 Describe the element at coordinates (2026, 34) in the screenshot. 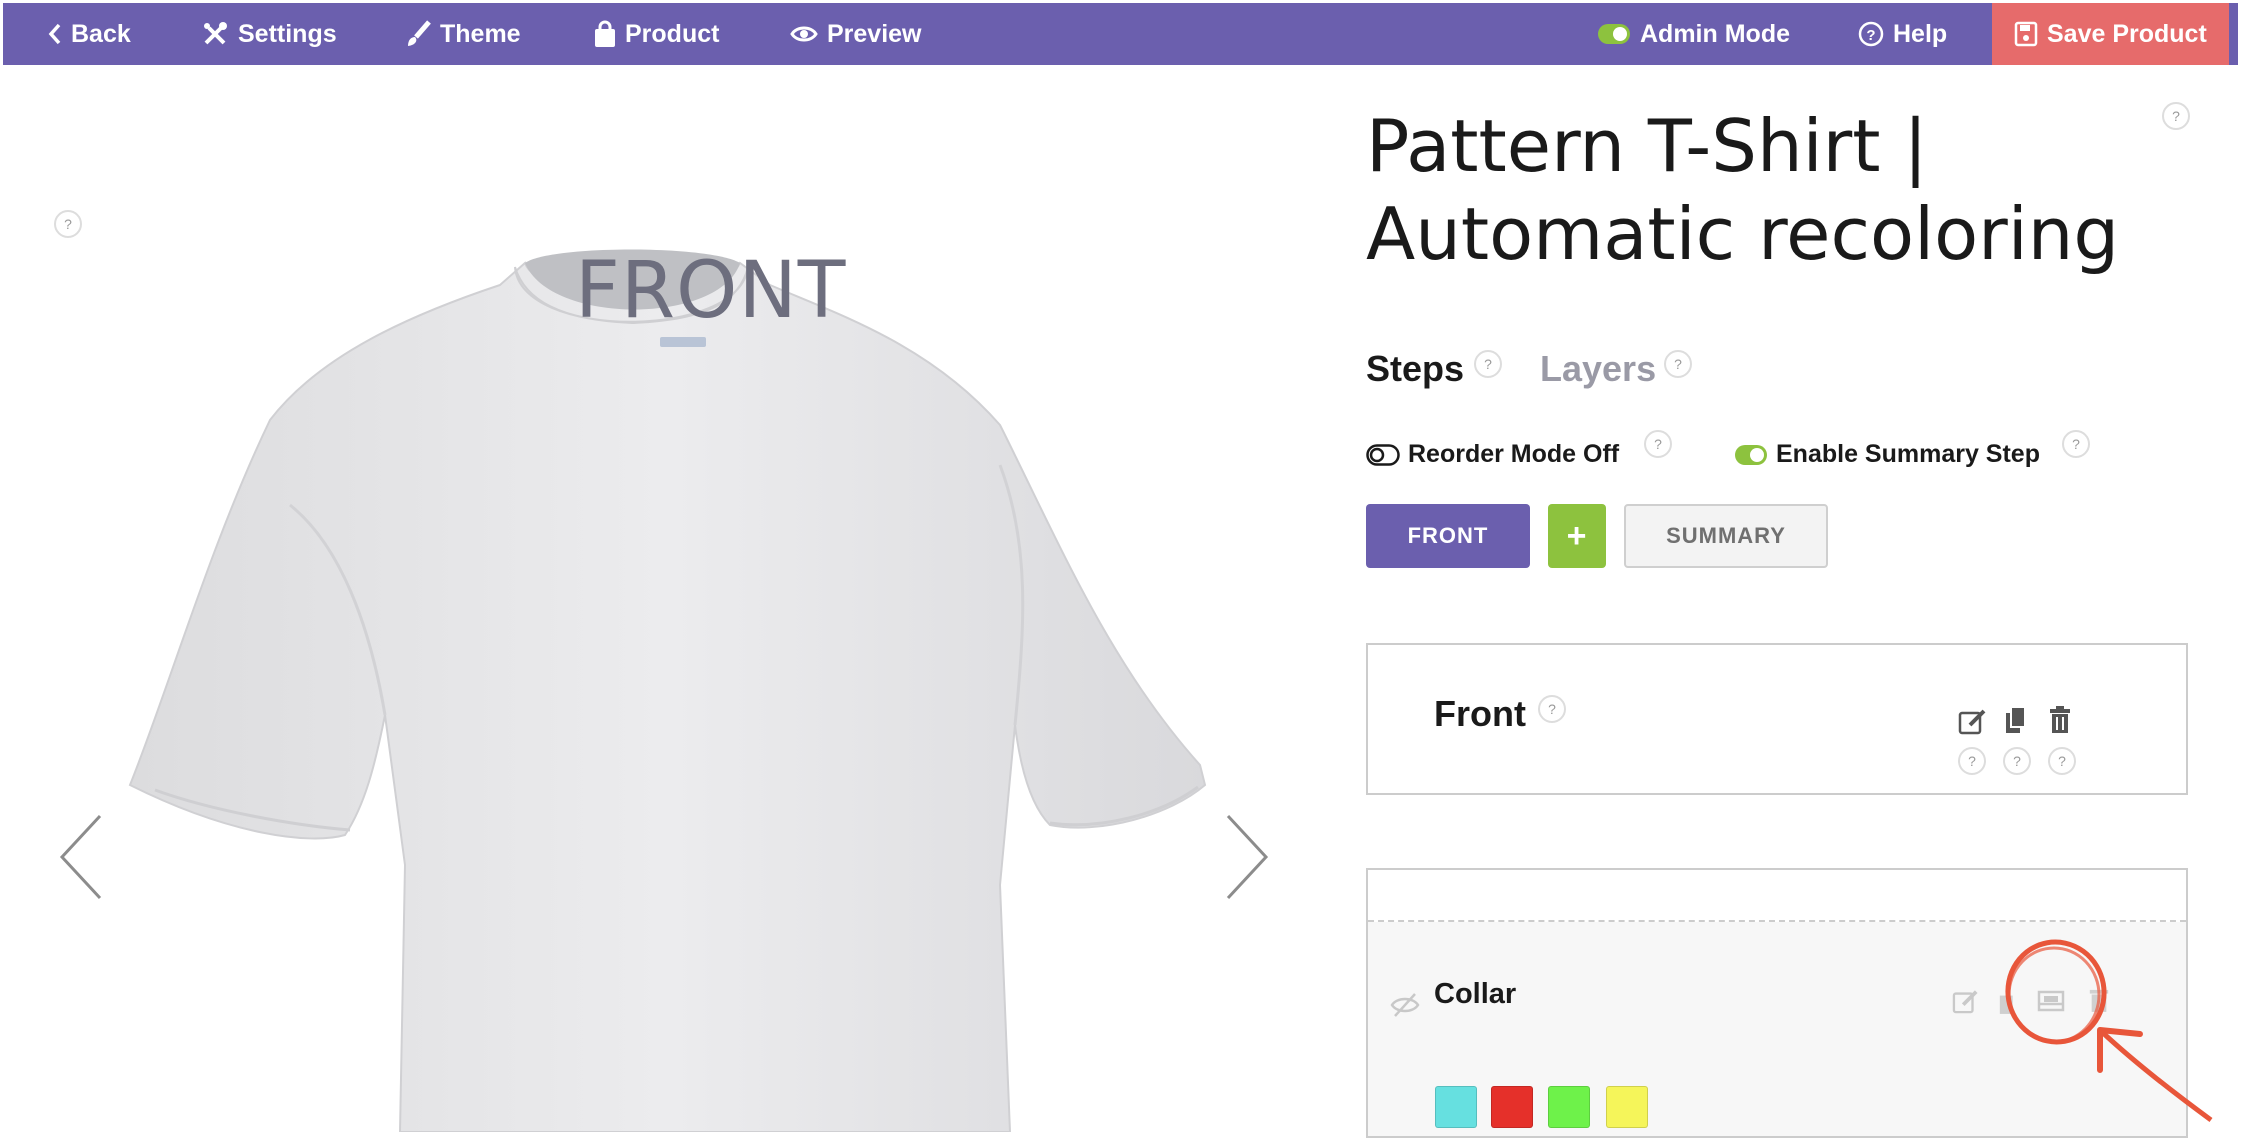

I see `save-icon` at that location.